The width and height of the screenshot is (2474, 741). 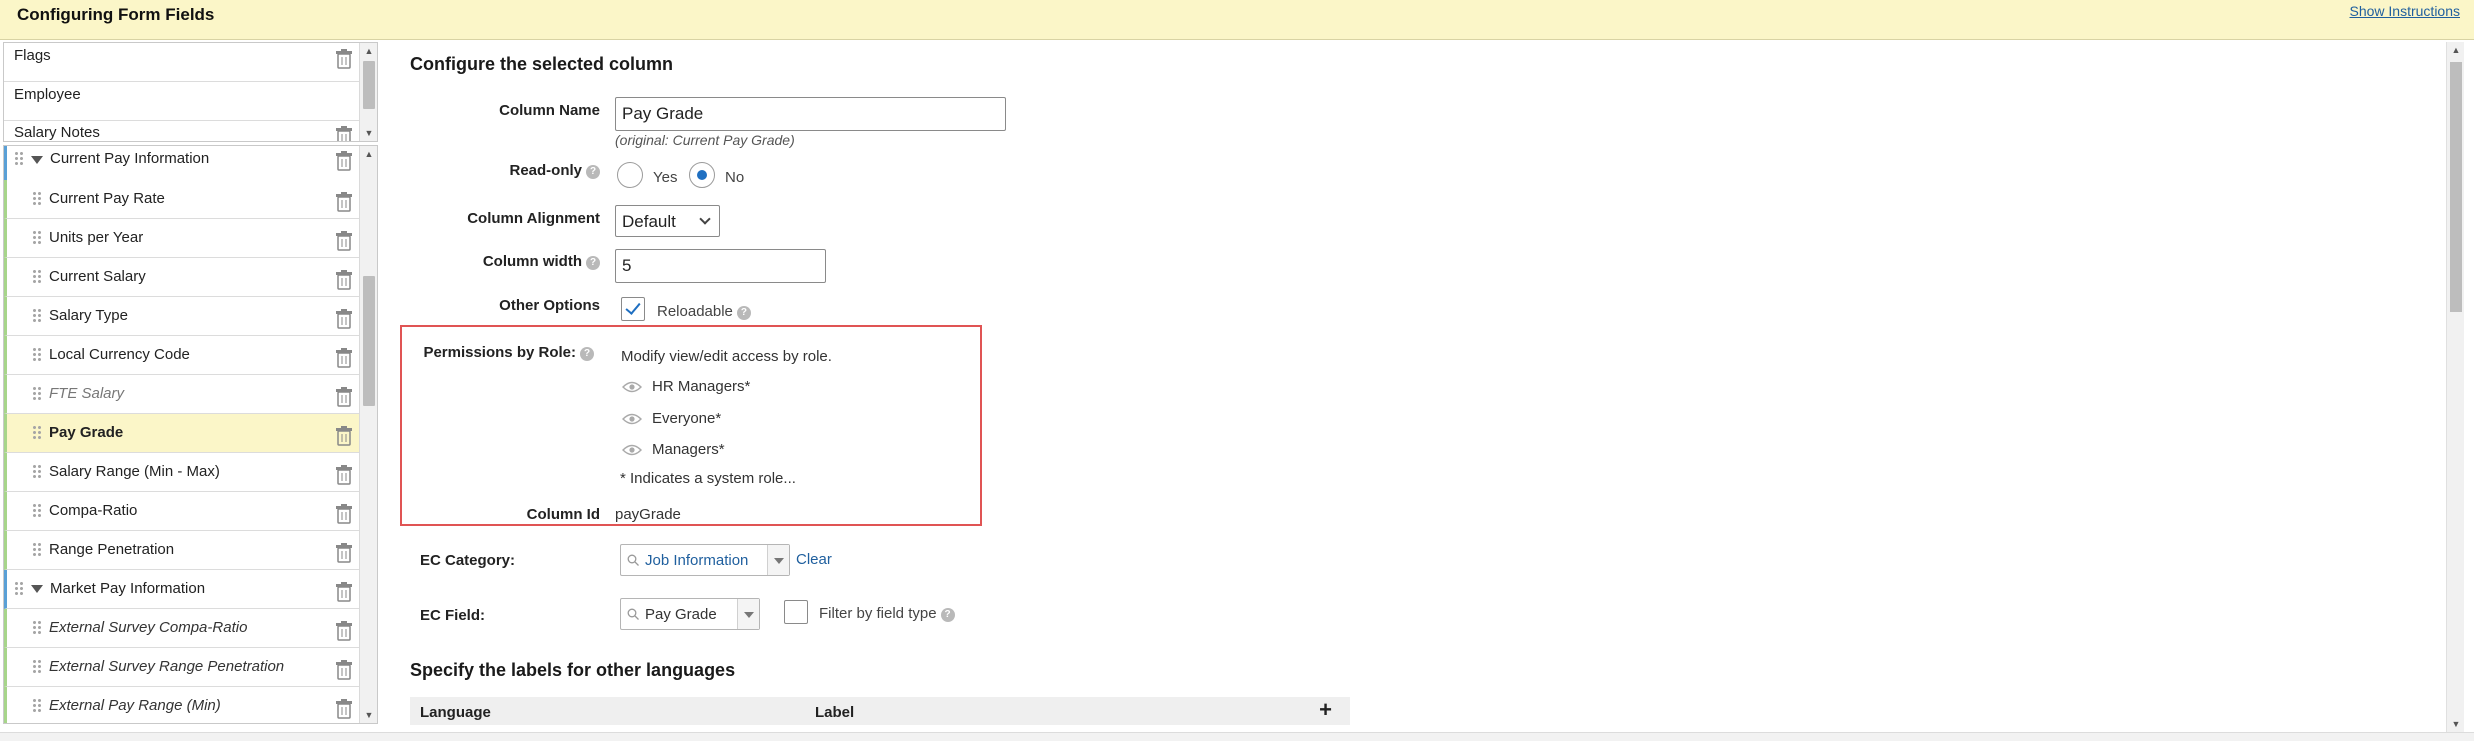 What do you see at coordinates (549, 110) in the screenshot?
I see `column-name-label: Column Name` at bounding box center [549, 110].